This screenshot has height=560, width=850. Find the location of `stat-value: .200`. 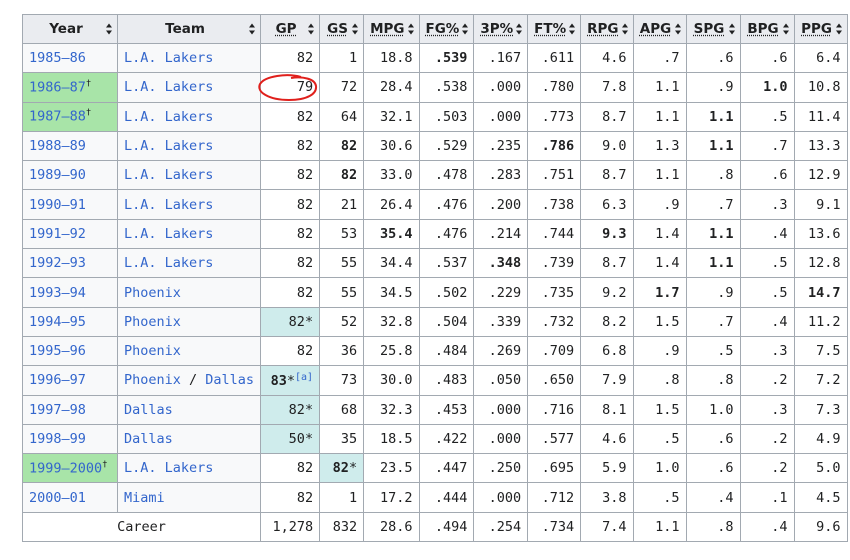

stat-value: .200 is located at coordinates (505, 204).